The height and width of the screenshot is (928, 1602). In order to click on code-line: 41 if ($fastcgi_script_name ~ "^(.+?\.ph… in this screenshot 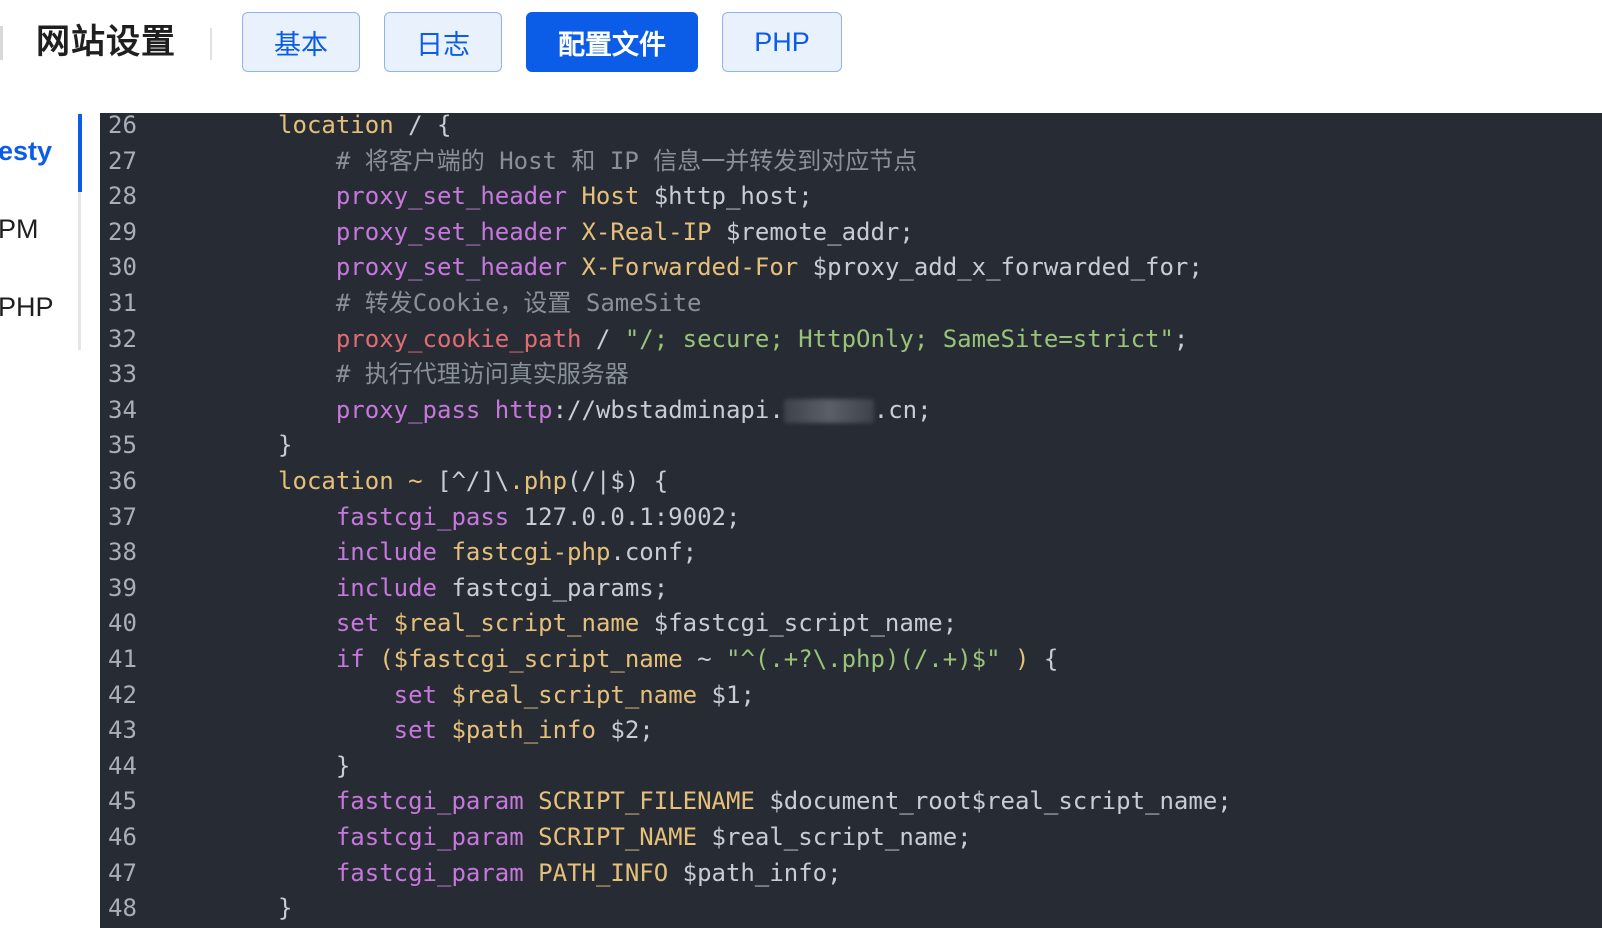, I will do `click(851, 659)`.